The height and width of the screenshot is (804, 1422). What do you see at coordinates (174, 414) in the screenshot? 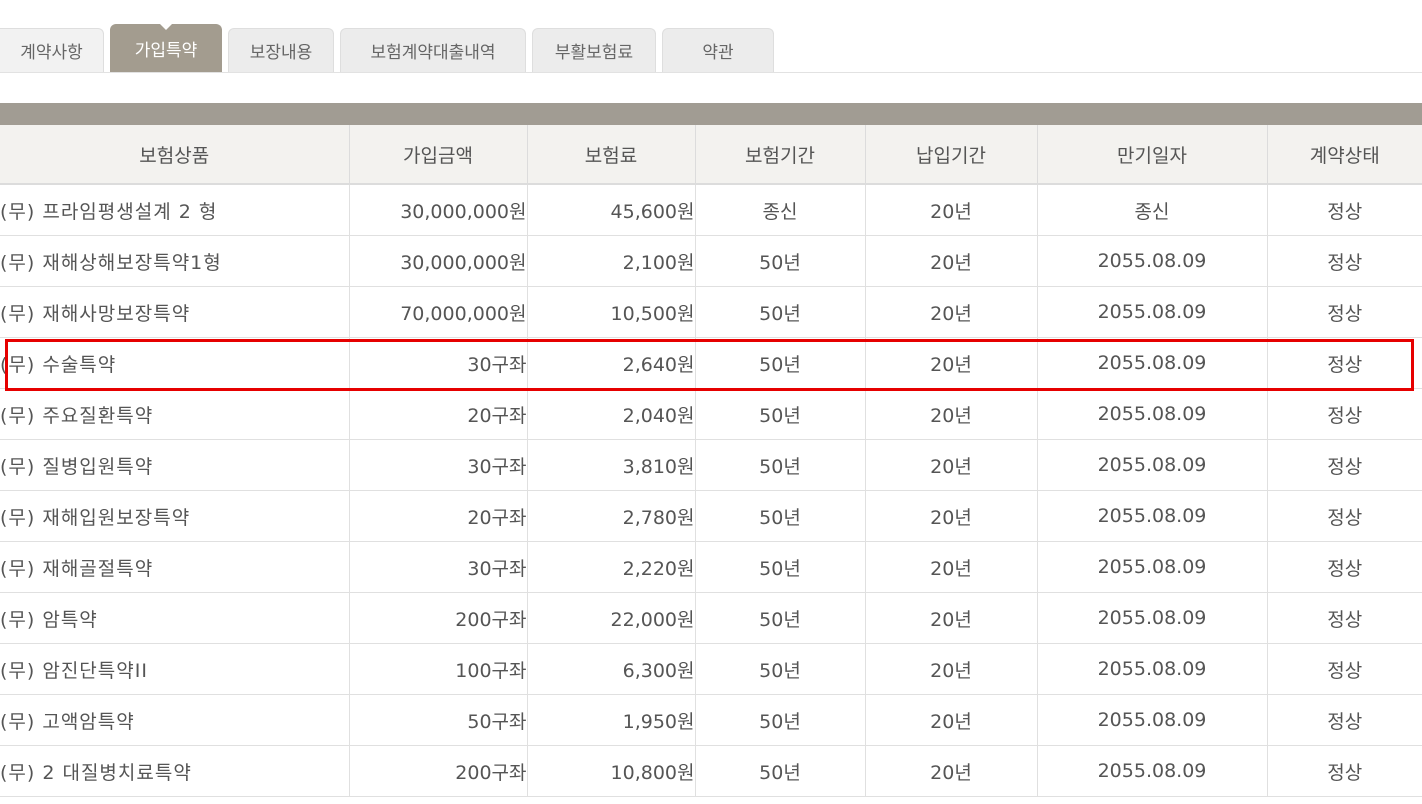
I see `cell-product: (무) 주요질환특약` at bounding box center [174, 414].